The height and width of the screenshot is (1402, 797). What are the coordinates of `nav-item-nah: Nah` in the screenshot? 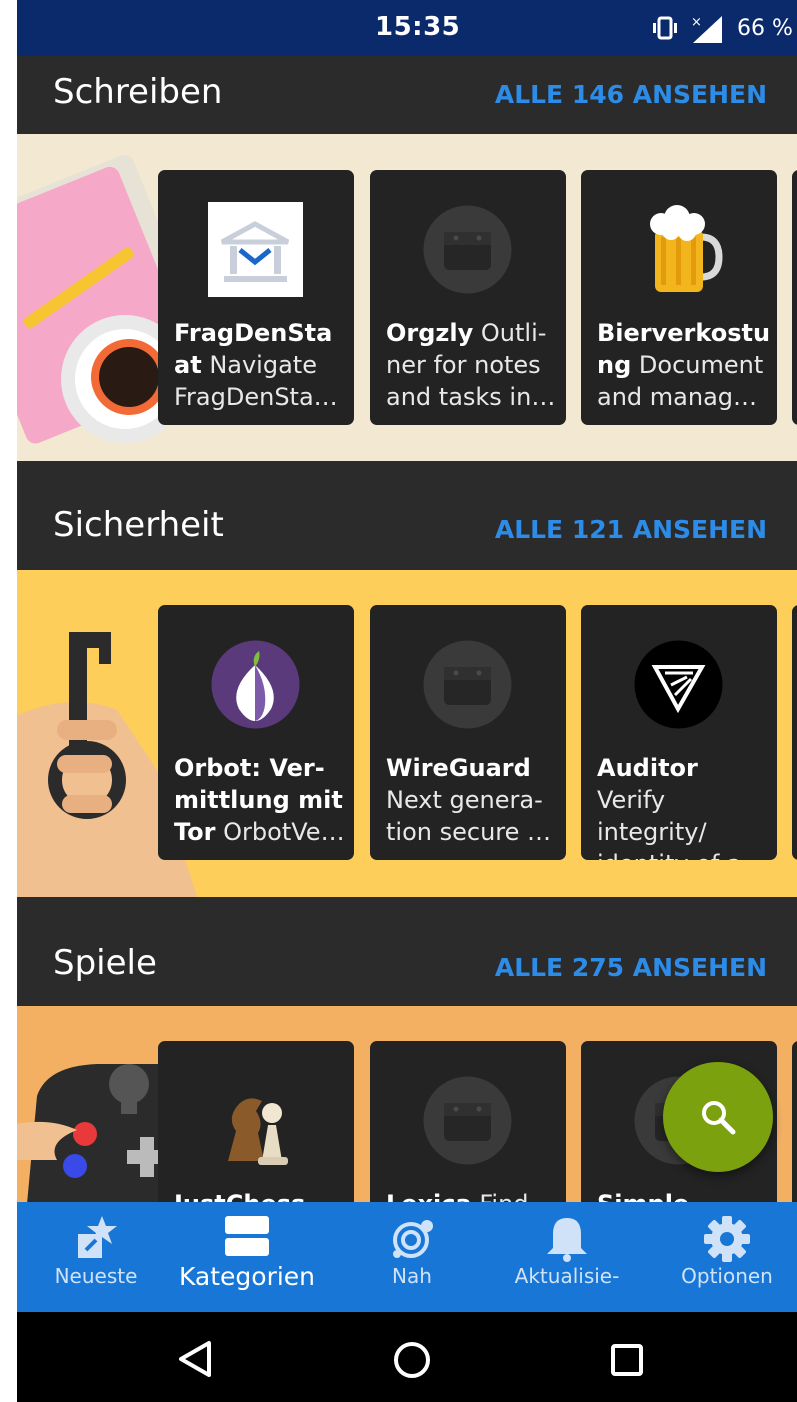 It's located at (412, 1257).